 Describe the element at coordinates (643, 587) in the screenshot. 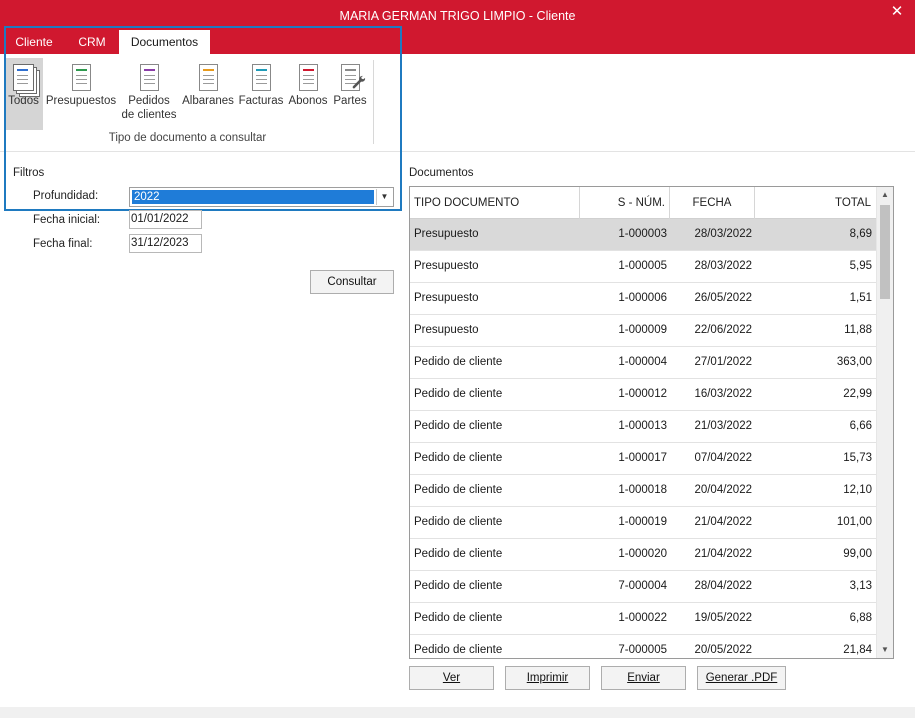

I see `table-row: Pedido de cliente 7-000004 28/04/2022 3,13` at that location.